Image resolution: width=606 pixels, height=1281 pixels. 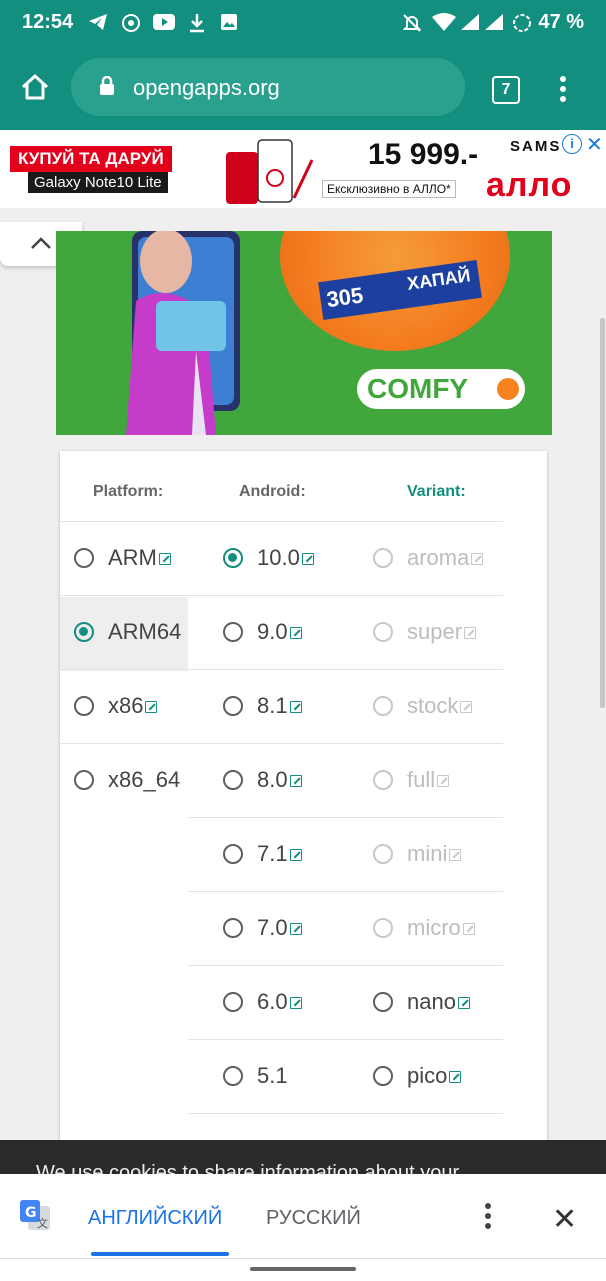 I want to click on variant-option-super: super, so click(x=438, y=632).